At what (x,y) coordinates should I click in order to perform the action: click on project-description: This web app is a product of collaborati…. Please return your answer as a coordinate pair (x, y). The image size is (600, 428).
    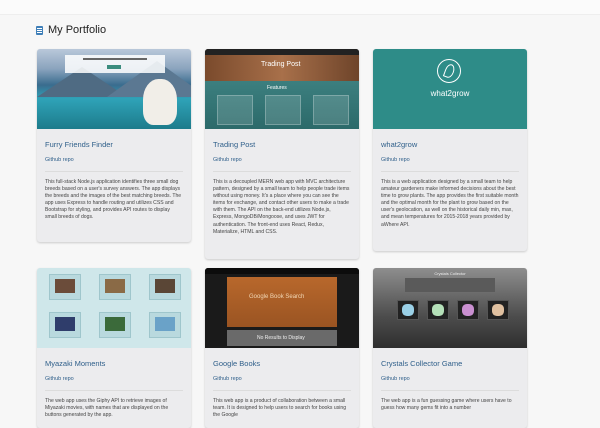
    Looking at the image, I should click on (280, 408).